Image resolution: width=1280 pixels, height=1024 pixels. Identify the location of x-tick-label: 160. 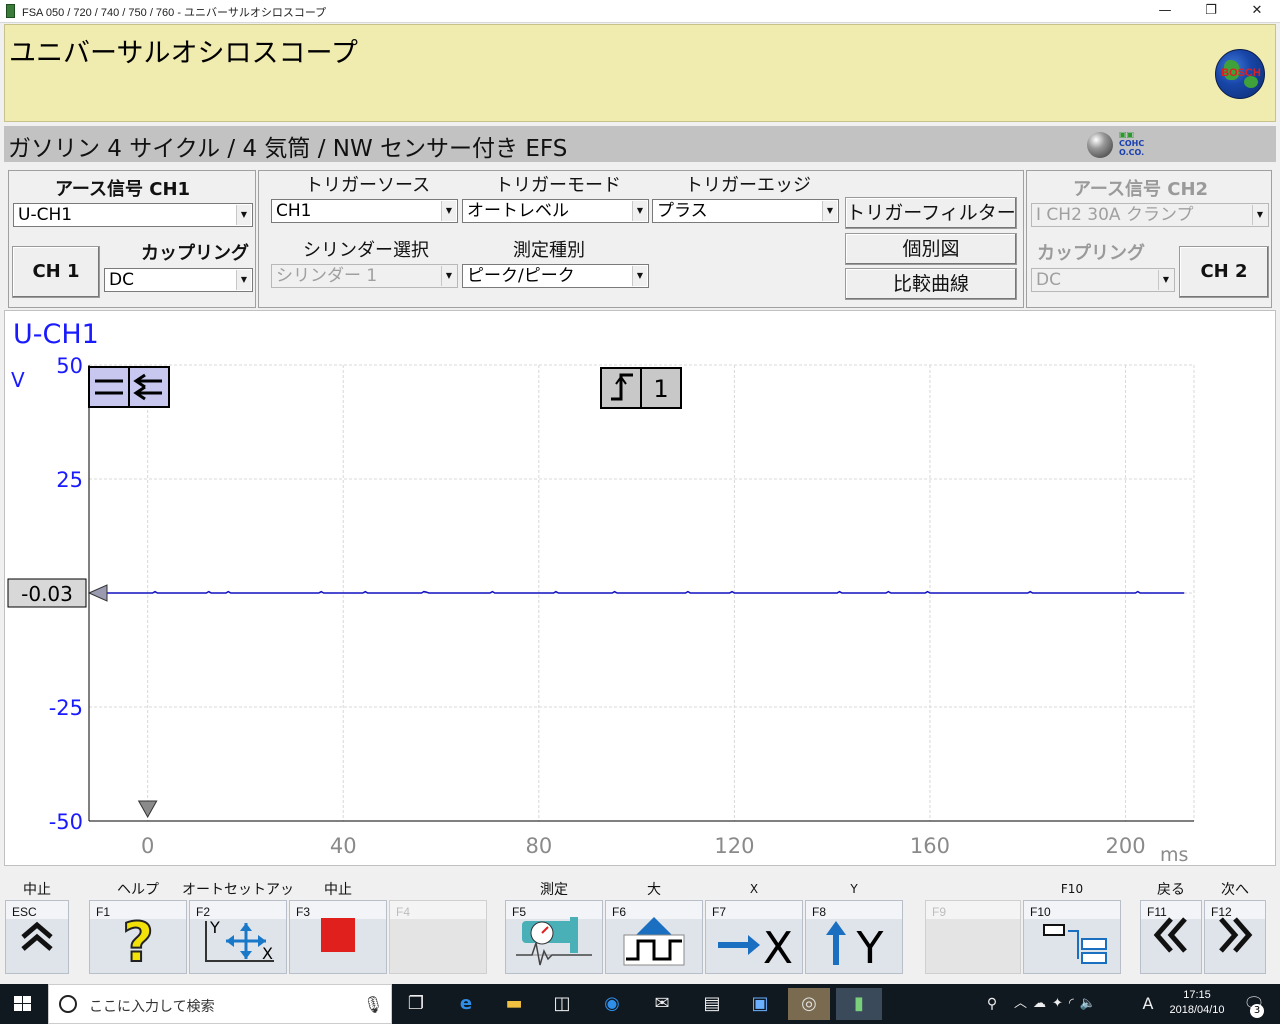
(930, 846).